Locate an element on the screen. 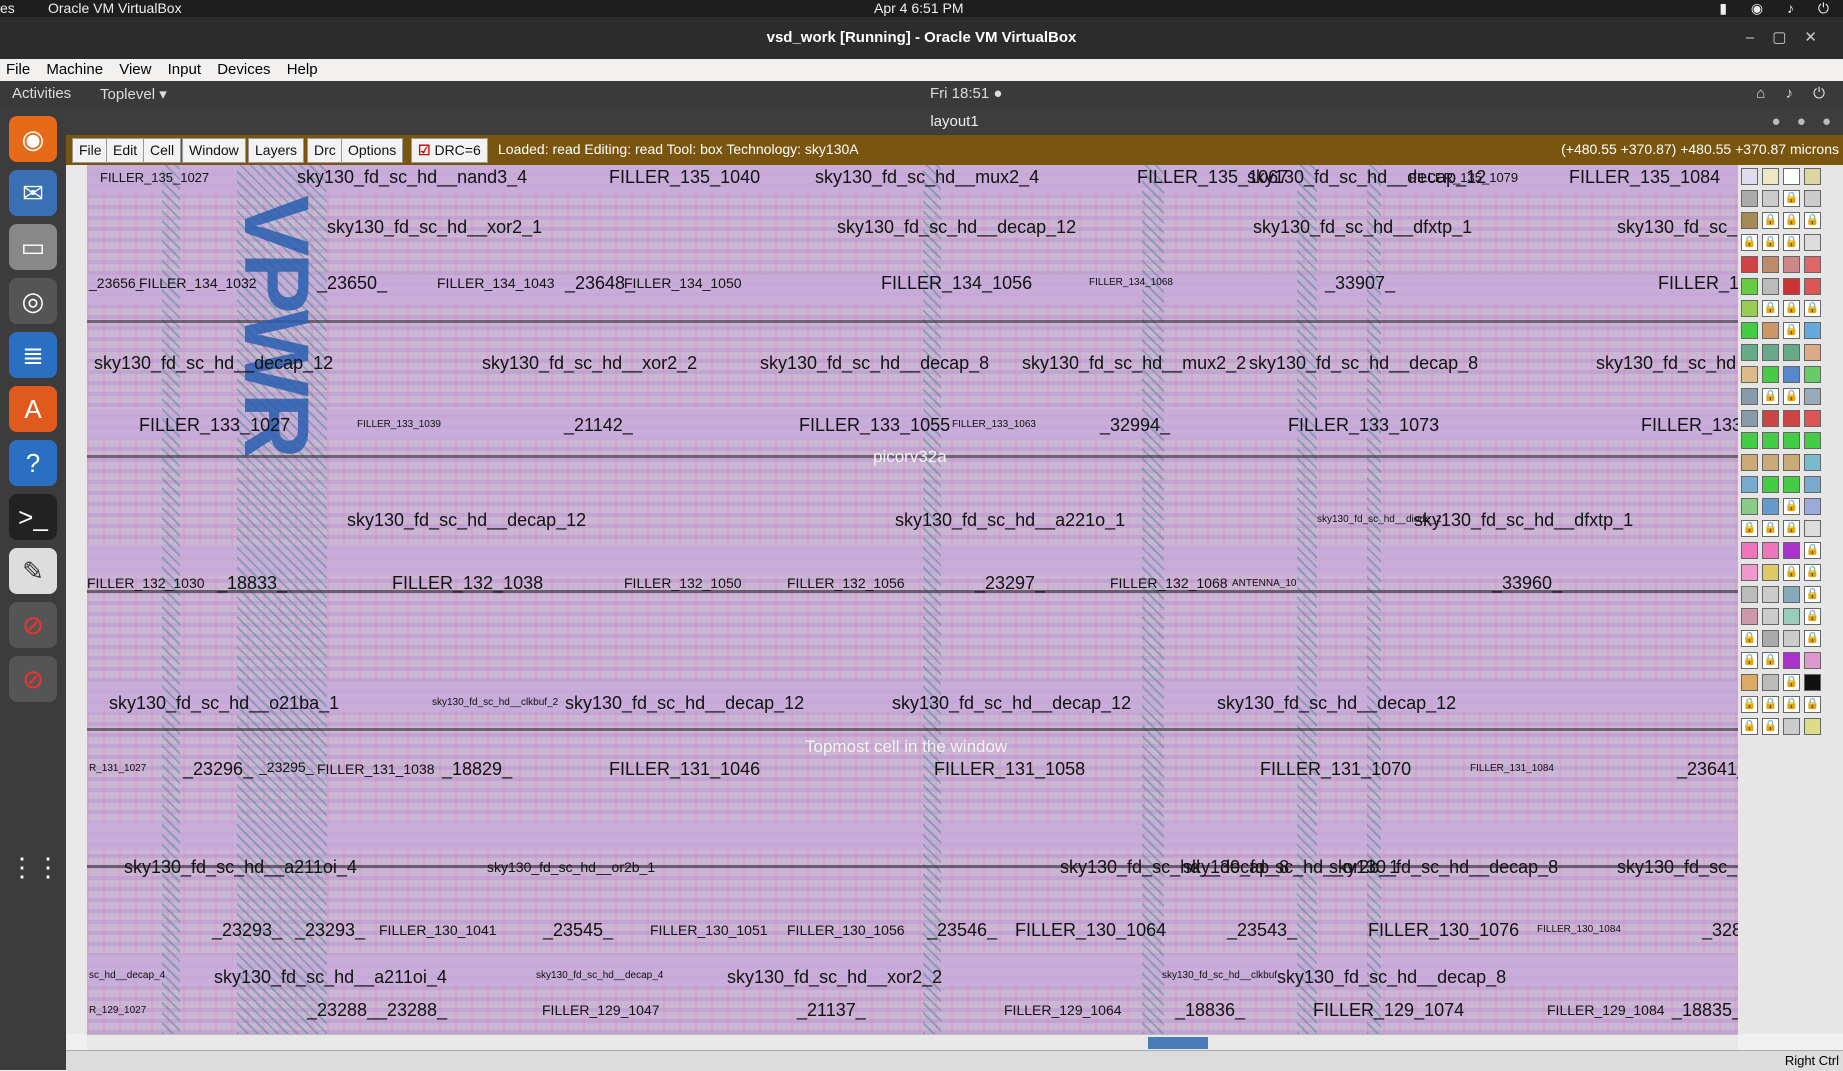  help-icon: ? is located at coordinates (33, 463).